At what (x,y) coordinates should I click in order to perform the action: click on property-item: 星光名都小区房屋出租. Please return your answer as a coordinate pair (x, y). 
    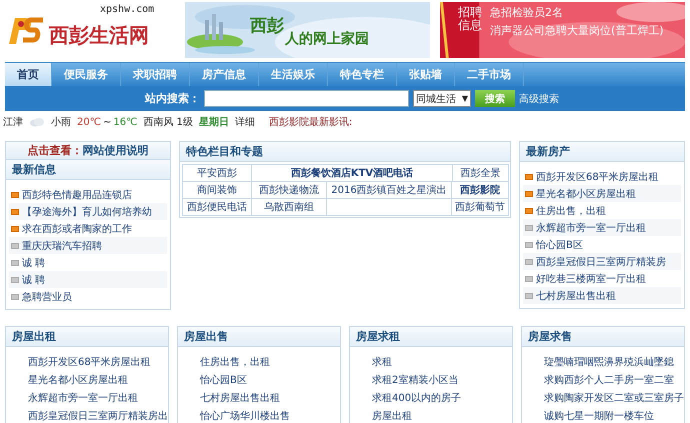
    Looking at the image, I should click on (602, 193).